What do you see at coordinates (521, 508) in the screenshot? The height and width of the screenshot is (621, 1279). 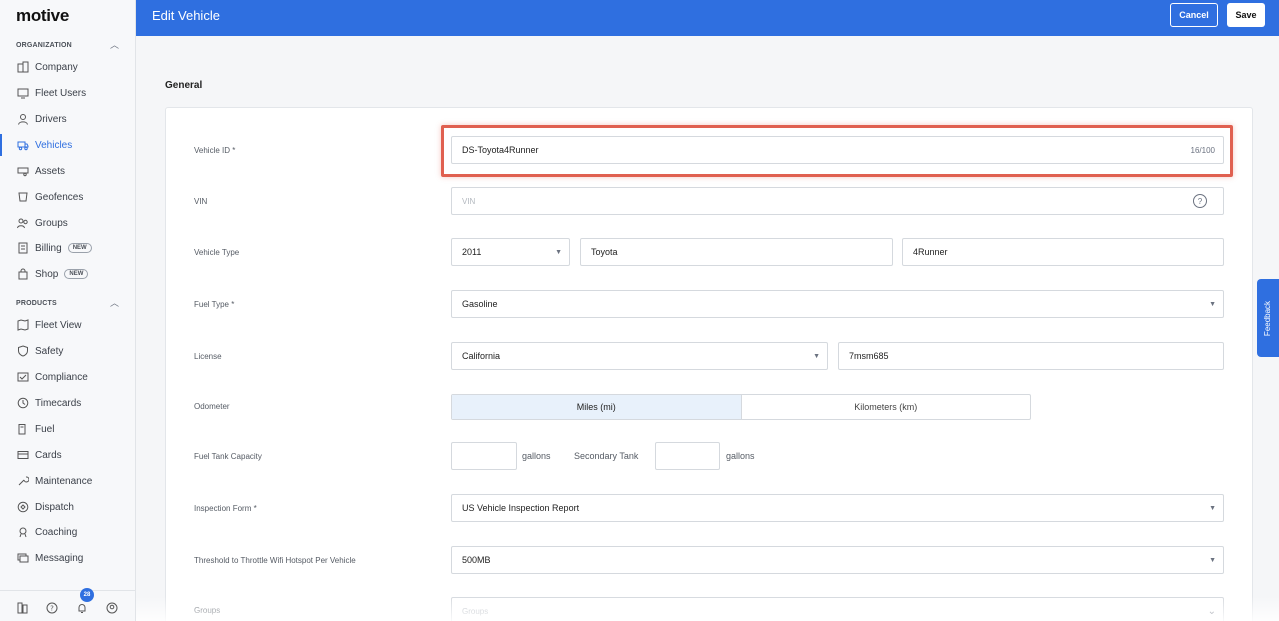 I see `inspection-form-value: US Vehicle Inspection Report` at bounding box center [521, 508].